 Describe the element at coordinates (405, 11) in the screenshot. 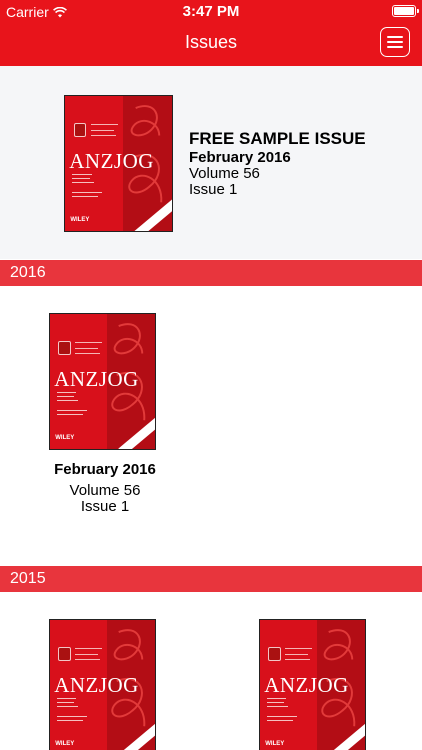

I see `battery-icon` at that location.